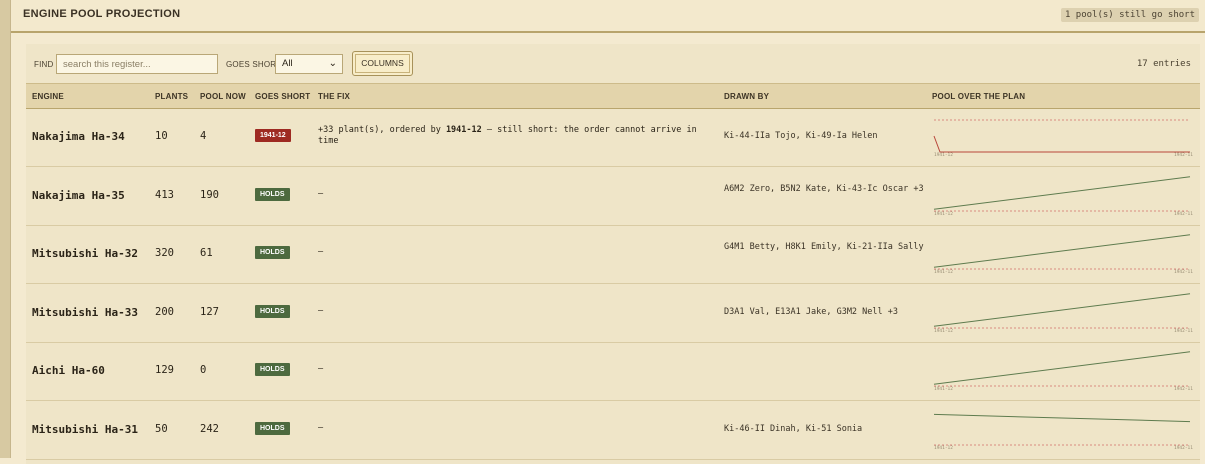 The width and height of the screenshot is (1205, 464). Describe the element at coordinates (334, 96) in the screenshot. I see `col-the-fix: THE FIX` at that location.